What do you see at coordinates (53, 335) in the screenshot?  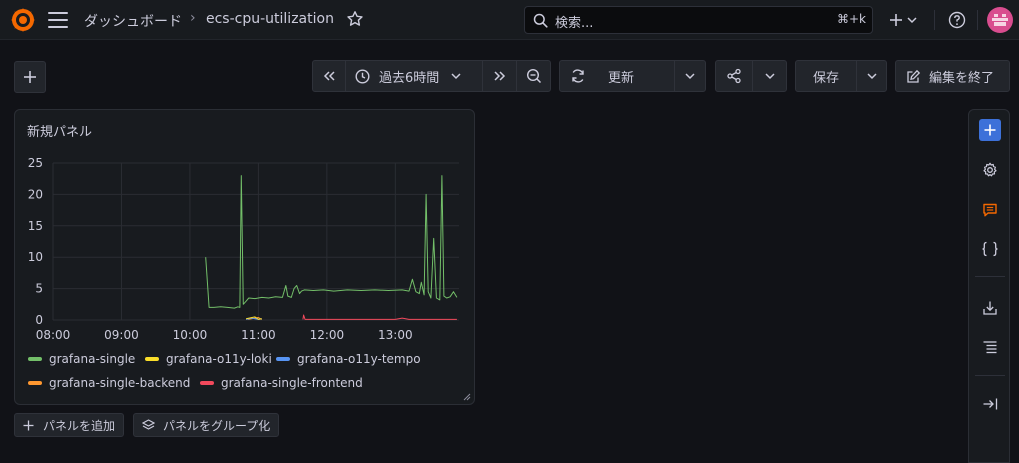 I see `x-tick-label: 08:00` at bounding box center [53, 335].